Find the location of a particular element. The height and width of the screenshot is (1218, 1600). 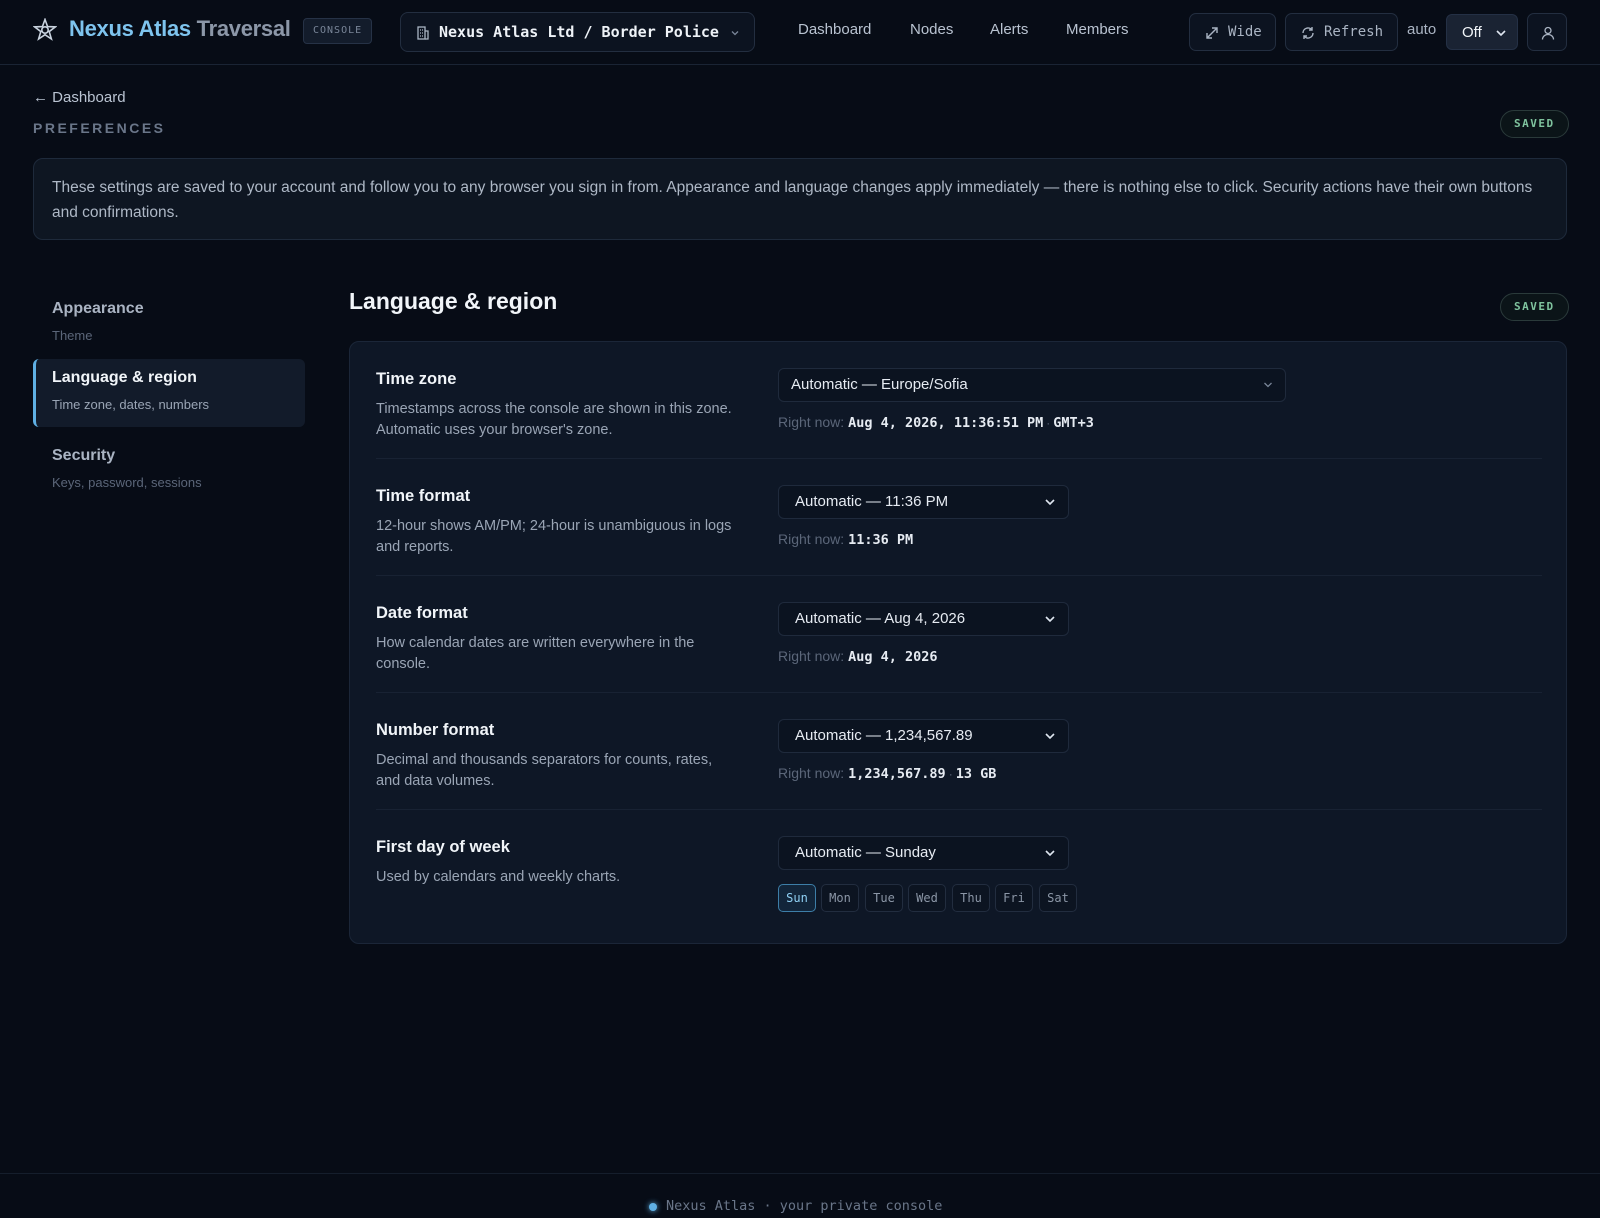

auto-refresh-label: auto is located at coordinates (1422, 29).